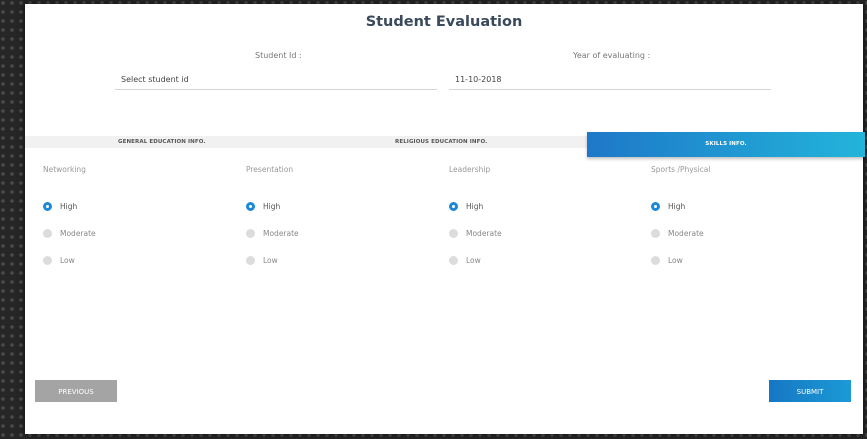 This screenshot has height=439, width=867. Describe the element at coordinates (162, 142) in the screenshot. I see `tab-general-education: GENERAL EDUCATION INFO.` at that location.